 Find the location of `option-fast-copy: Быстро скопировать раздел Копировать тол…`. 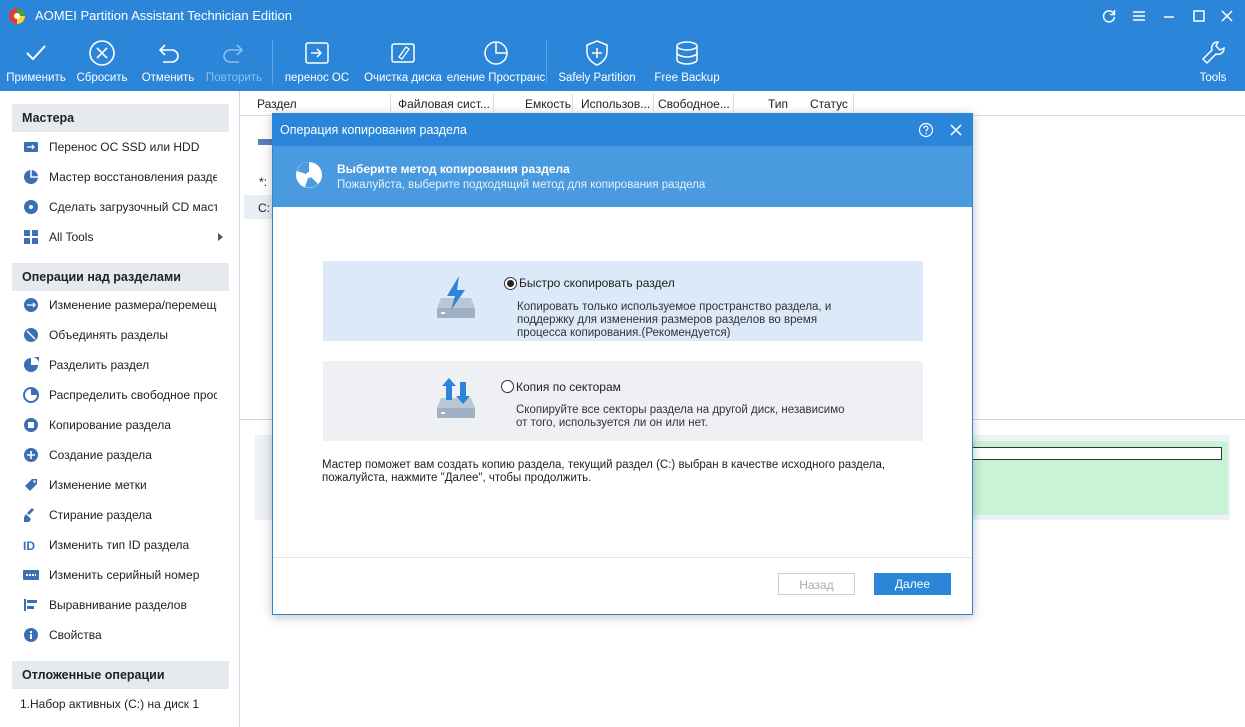

option-fast-copy: Быстро скопировать раздел Копировать тол… is located at coordinates (623, 301).